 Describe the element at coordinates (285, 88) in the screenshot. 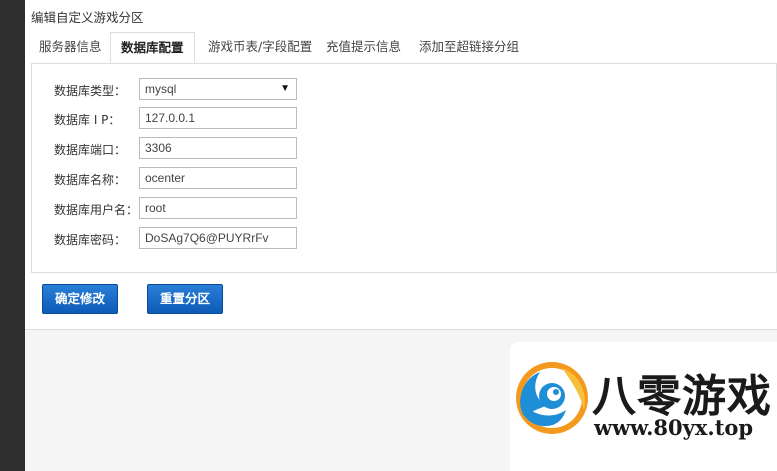

I see `dropdown-arrow-icon: ▼` at that location.